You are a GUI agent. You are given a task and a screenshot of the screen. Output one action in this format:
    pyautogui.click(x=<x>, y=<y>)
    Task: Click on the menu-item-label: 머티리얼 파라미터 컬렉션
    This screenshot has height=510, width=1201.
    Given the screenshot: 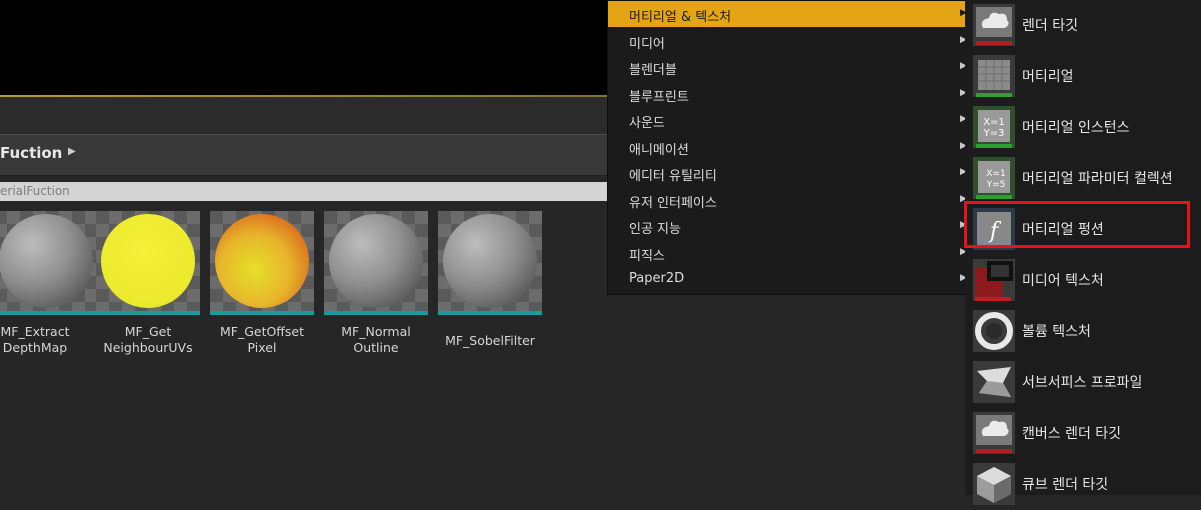 What is the action you would take?
    pyautogui.click(x=1097, y=179)
    